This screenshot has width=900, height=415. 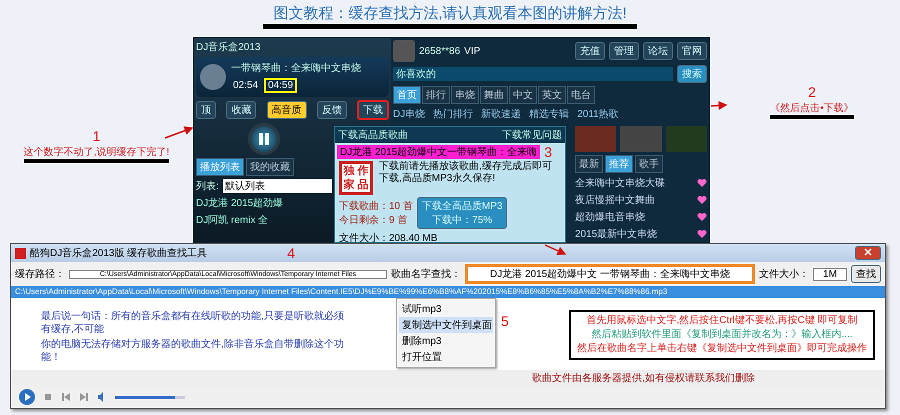 What do you see at coordinates (501, 114) in the screenshot?
I see `category-link: 新歌速递` at bounding box center [501, 114].